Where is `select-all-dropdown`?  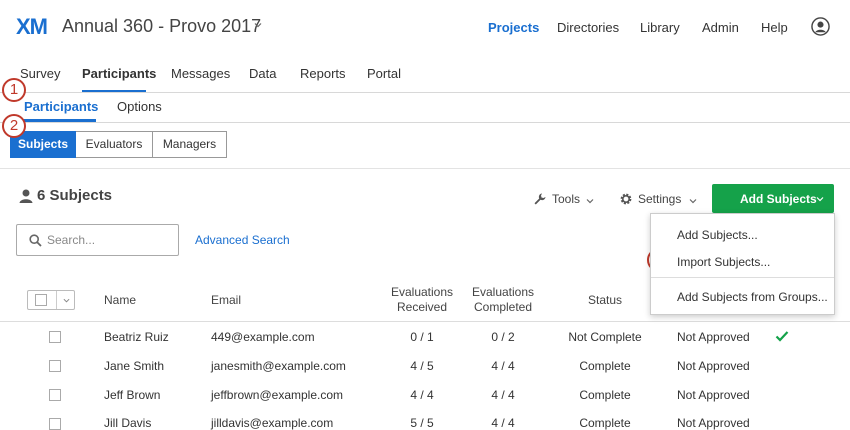 select-all-dropdown is located at coordinates (51, 300).